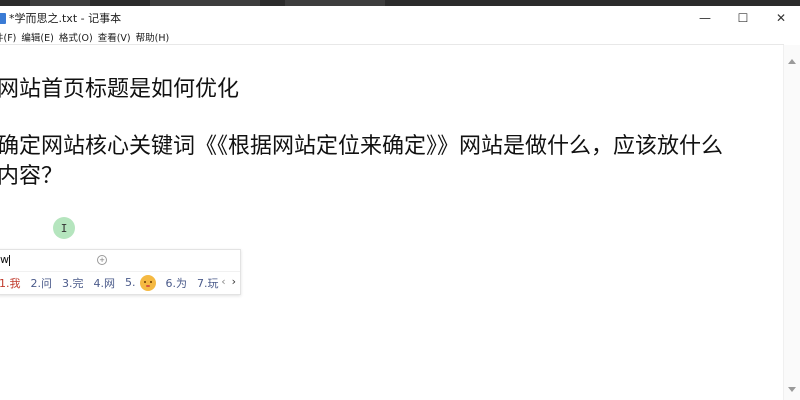 This screenshot has width=800, height=400. Describe the element at coordinates (177, 283) in the screenshot. I see `candidate-item: 6.为` at that location.